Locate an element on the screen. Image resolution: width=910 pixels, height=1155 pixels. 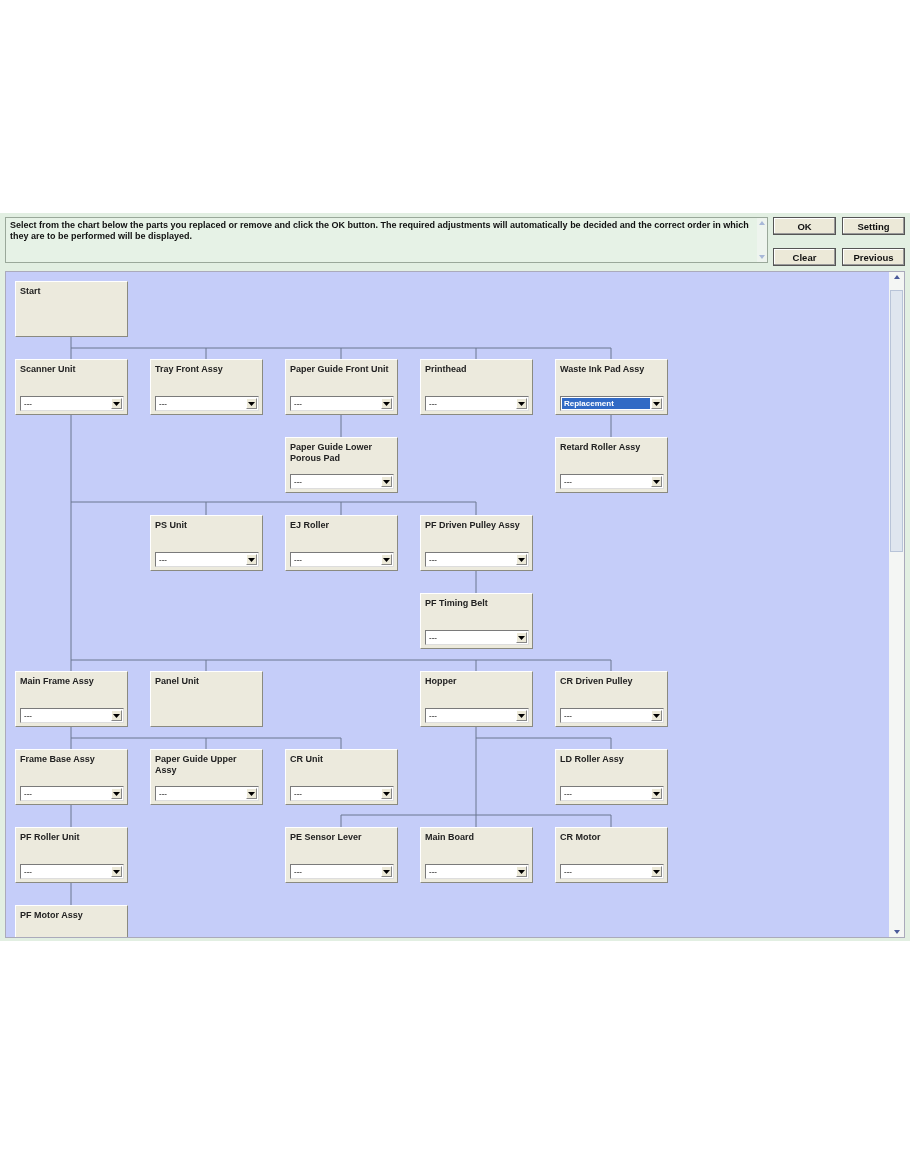
part-name: Main Frame Assy is located at coordinates (57, 681).